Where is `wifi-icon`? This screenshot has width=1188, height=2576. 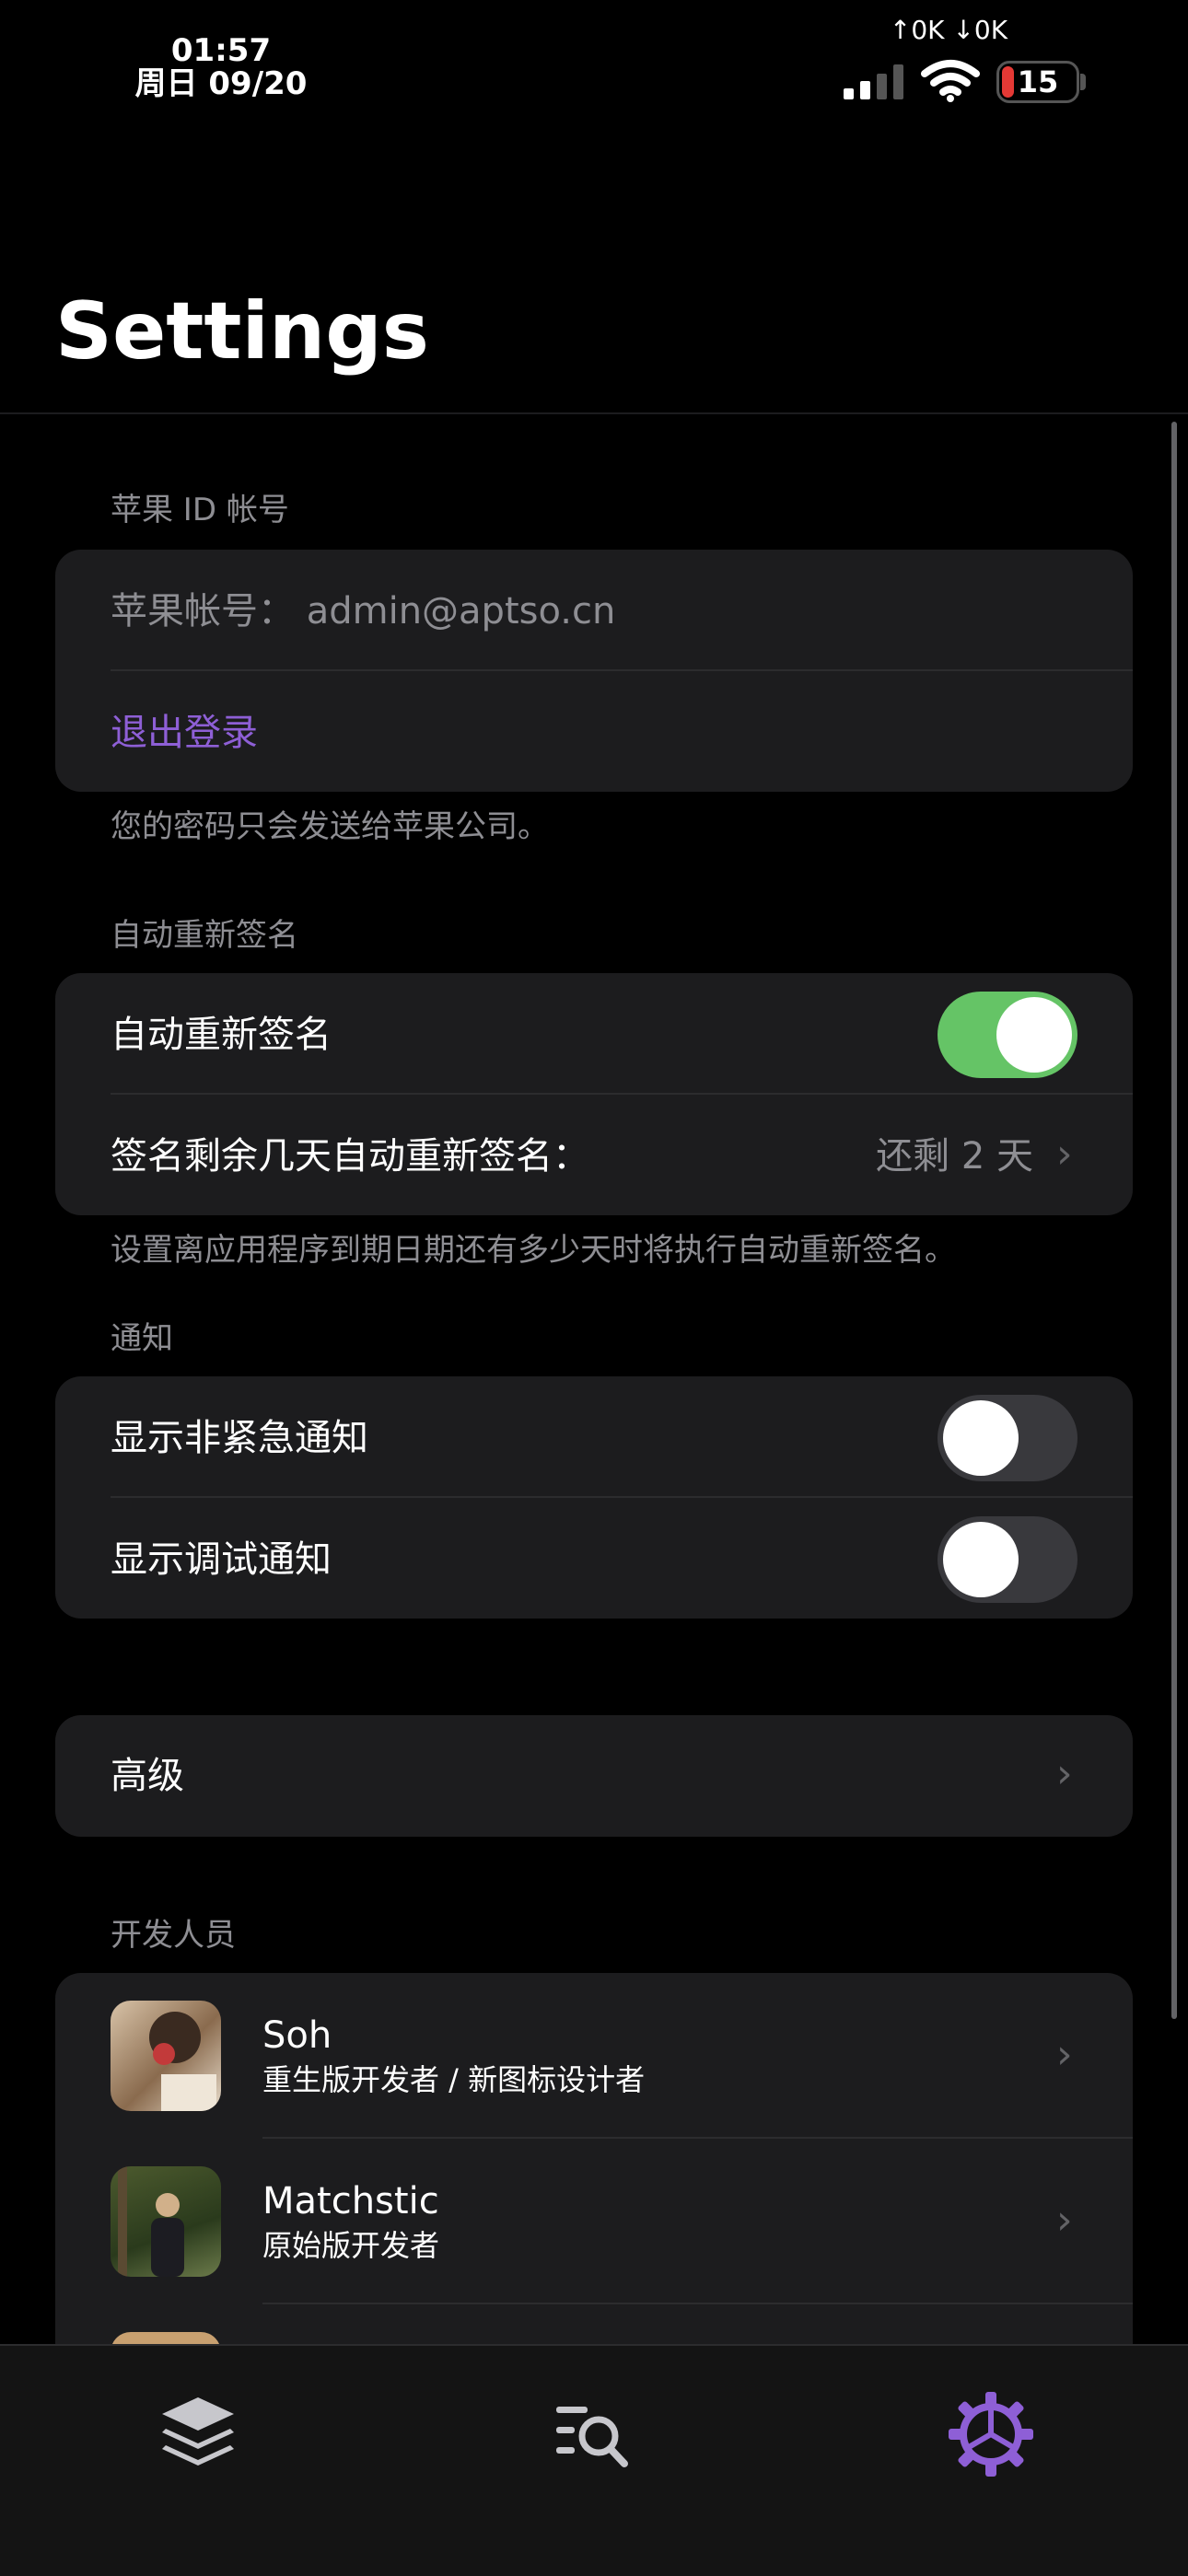 wifi-icon is located at coordinates (951, 81).